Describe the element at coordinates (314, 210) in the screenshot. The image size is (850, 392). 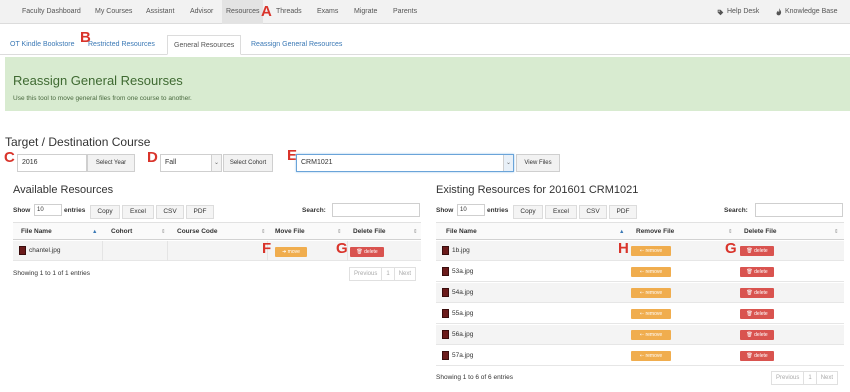
I see `available-search-label: Search:` at that location.